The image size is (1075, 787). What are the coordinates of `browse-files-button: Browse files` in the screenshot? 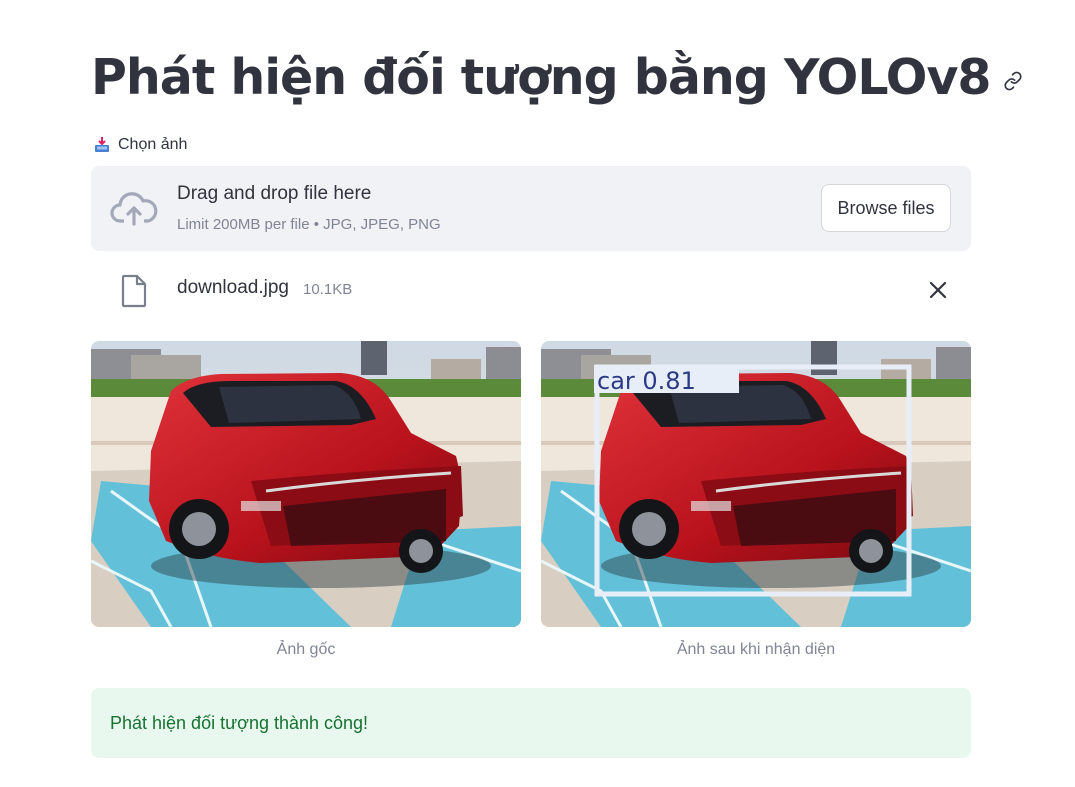 It's located at (886, 208).